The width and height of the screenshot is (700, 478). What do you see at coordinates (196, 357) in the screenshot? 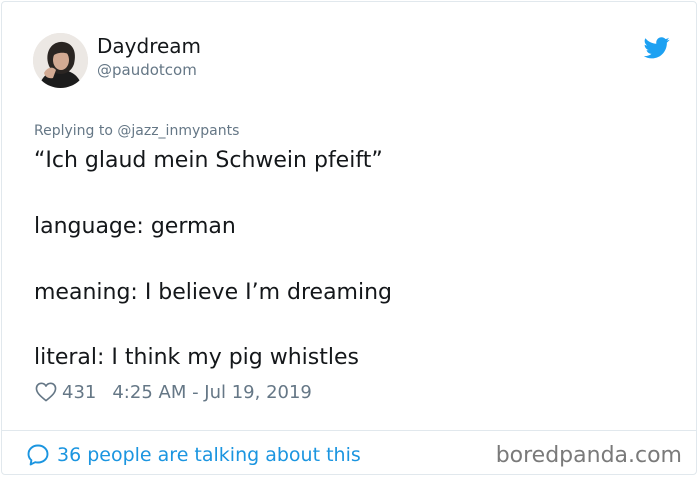
I see `tweet-text-line-4: literal: I think my pig whistles` at bounding box center [196, 357].